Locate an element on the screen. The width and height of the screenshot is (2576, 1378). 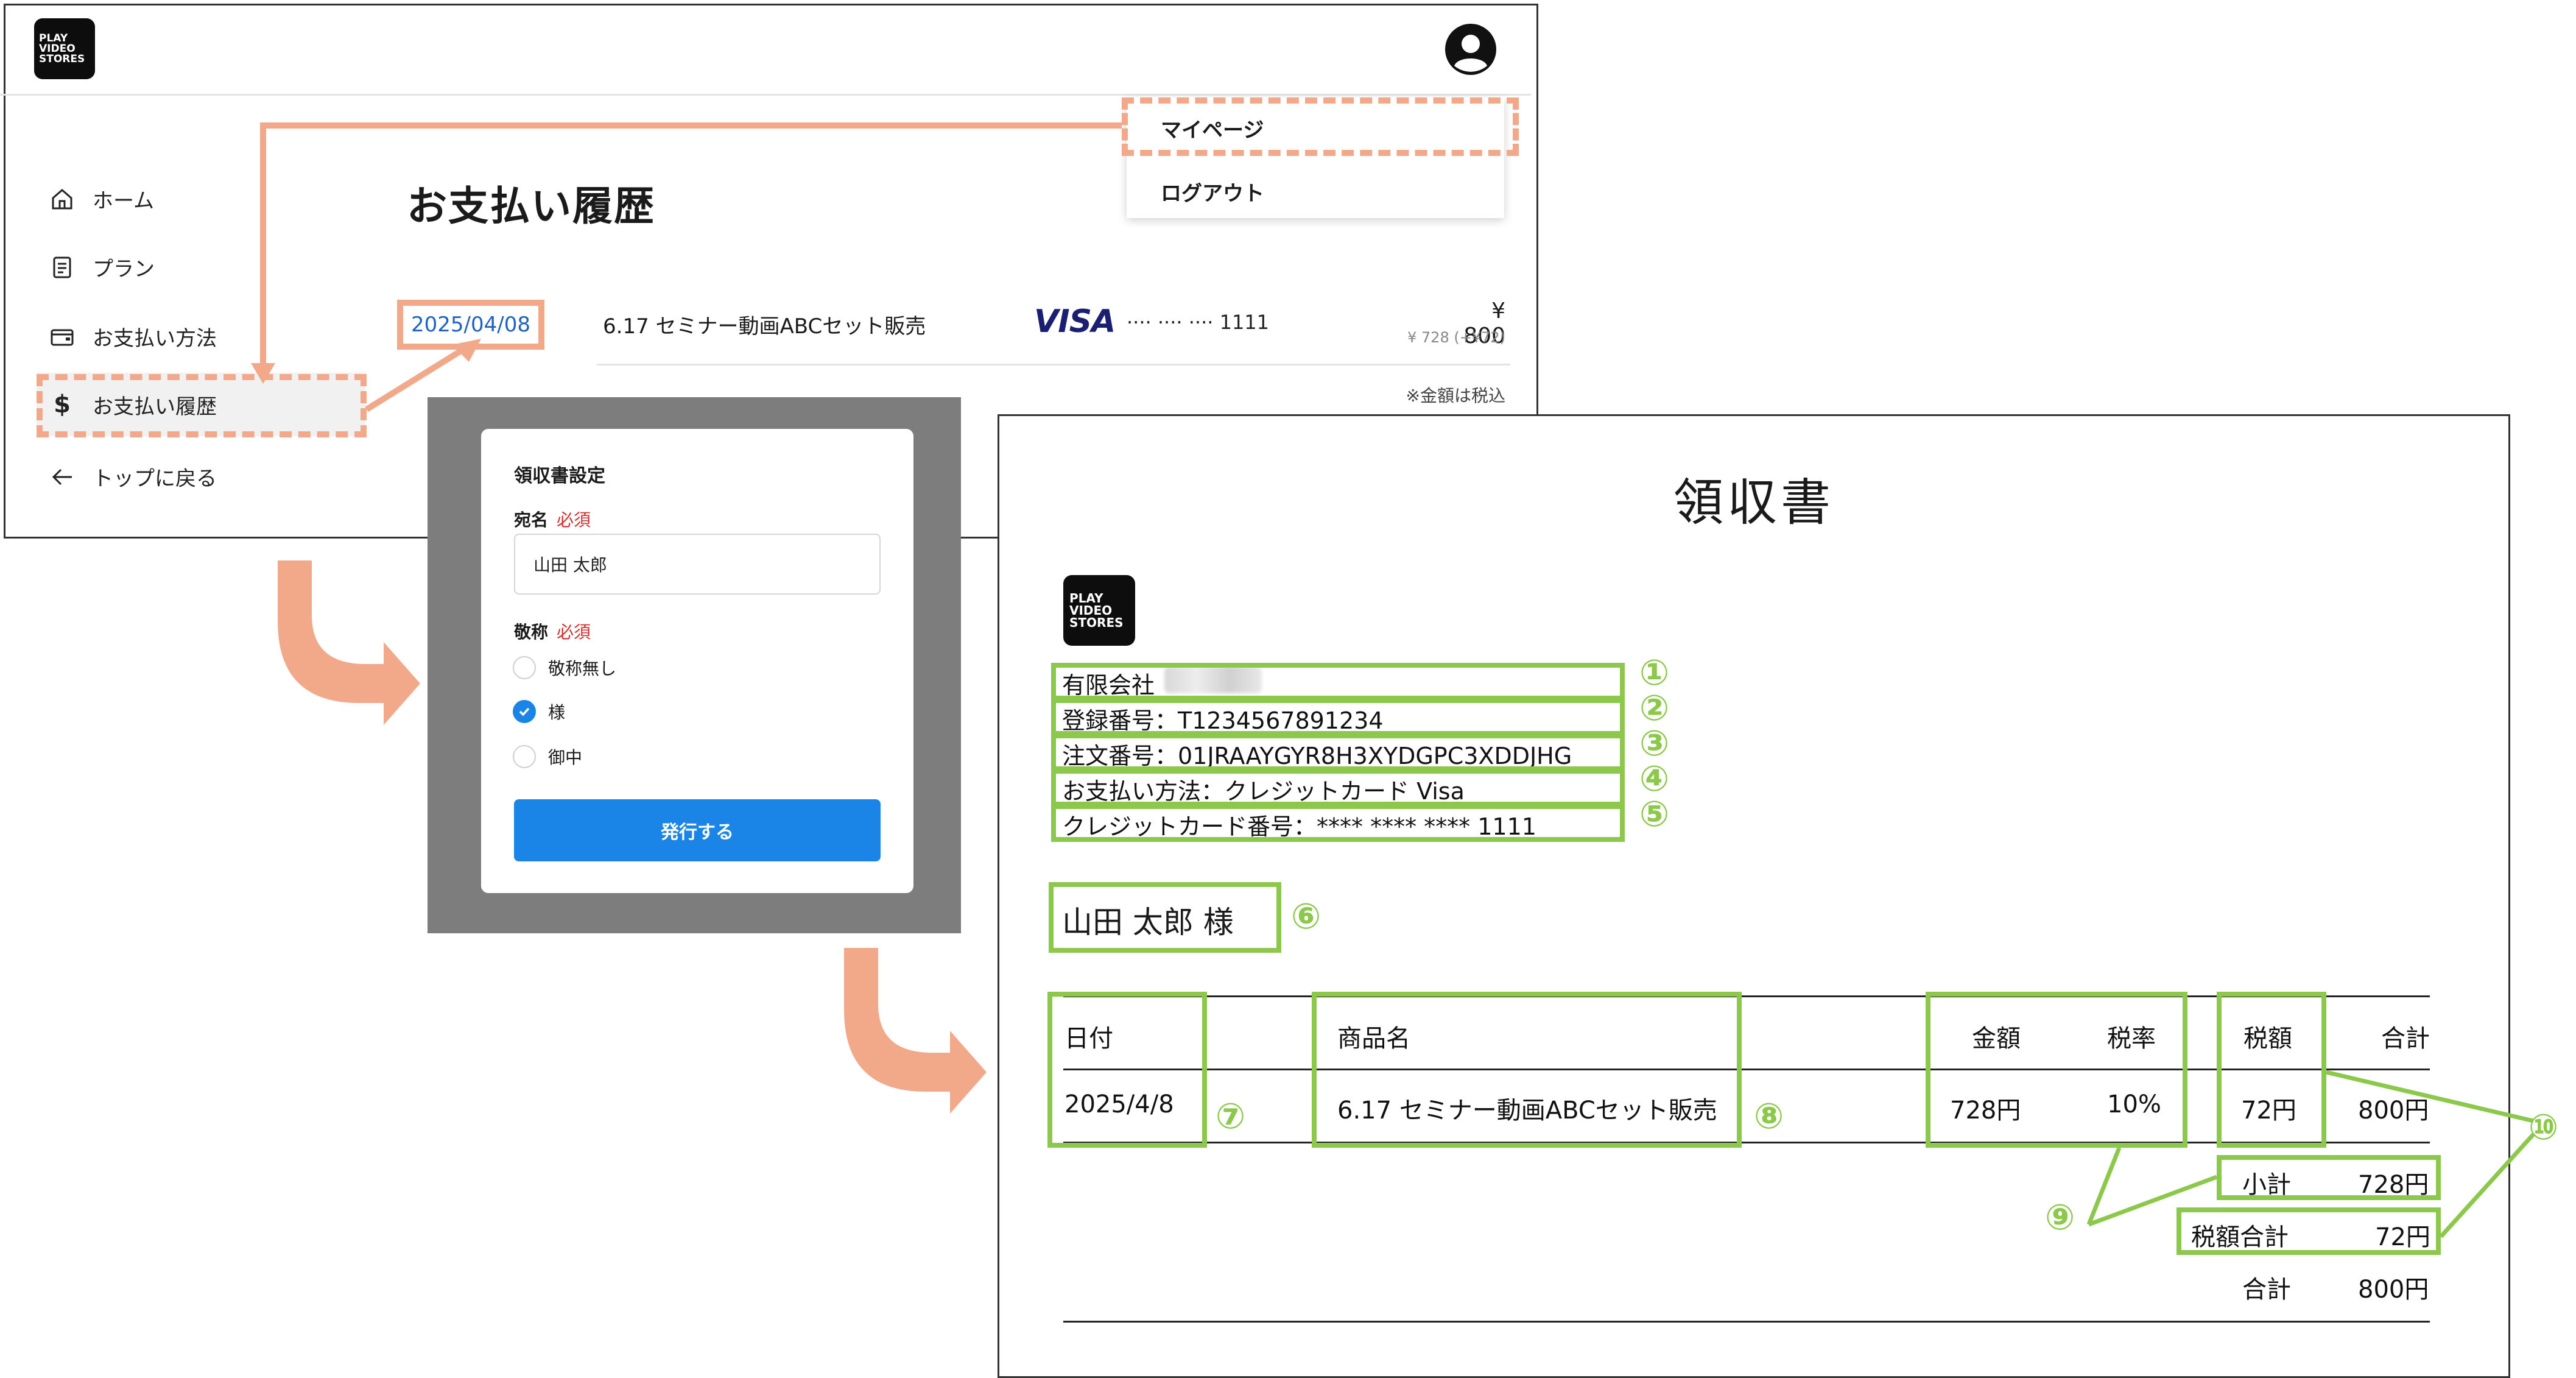
header-divider is located at coordinates (765, 95).